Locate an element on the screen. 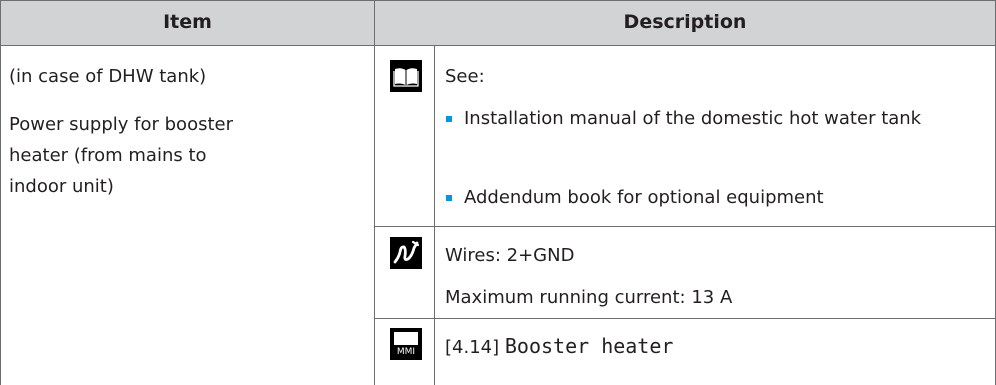 Image resolution: width=996 pixels, height=385 pixels. border-top is located at coordinates (498, 0).